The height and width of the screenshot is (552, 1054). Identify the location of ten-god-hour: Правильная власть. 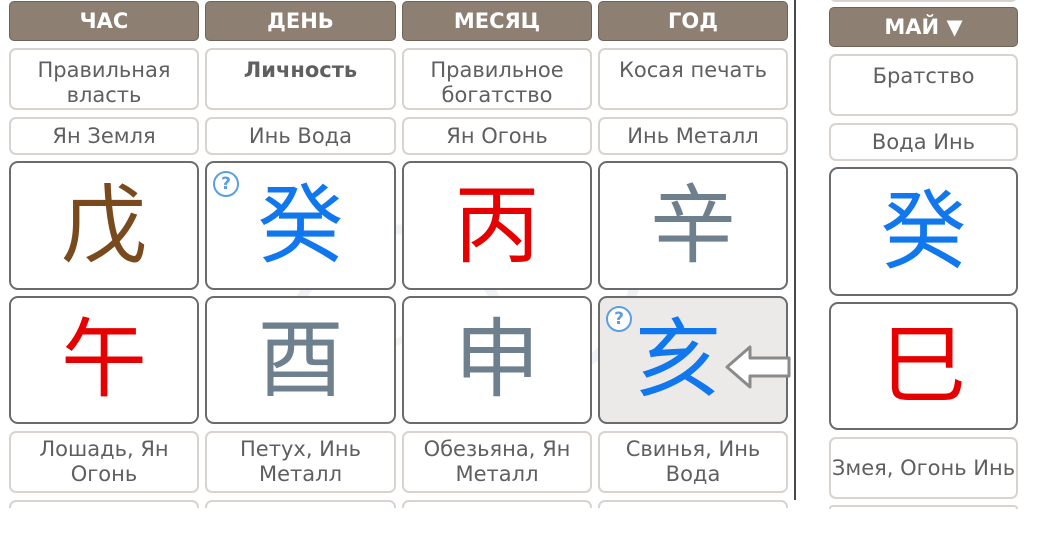
(104, 79).